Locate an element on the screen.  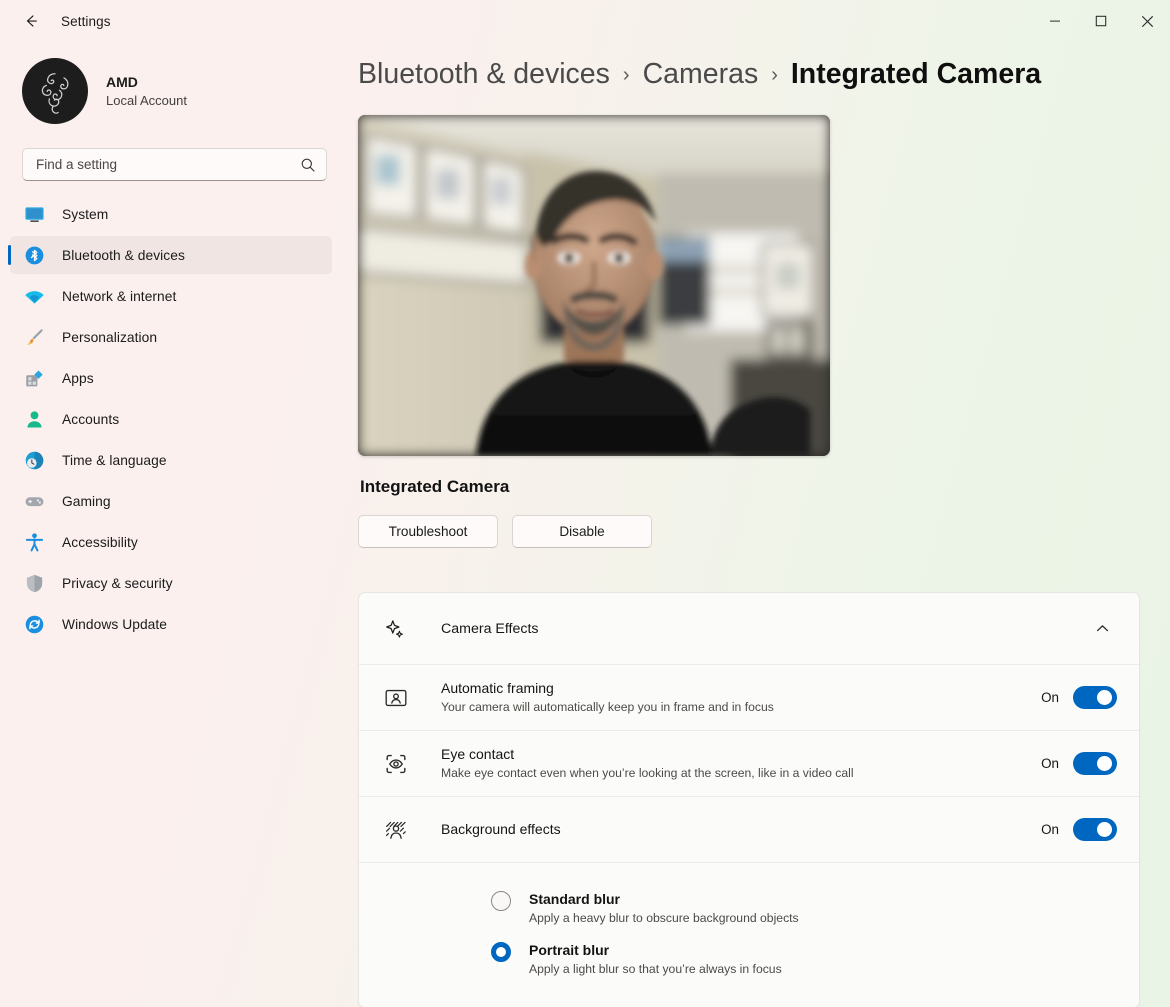
account-name: AMD is located at coordinates (122, 81).